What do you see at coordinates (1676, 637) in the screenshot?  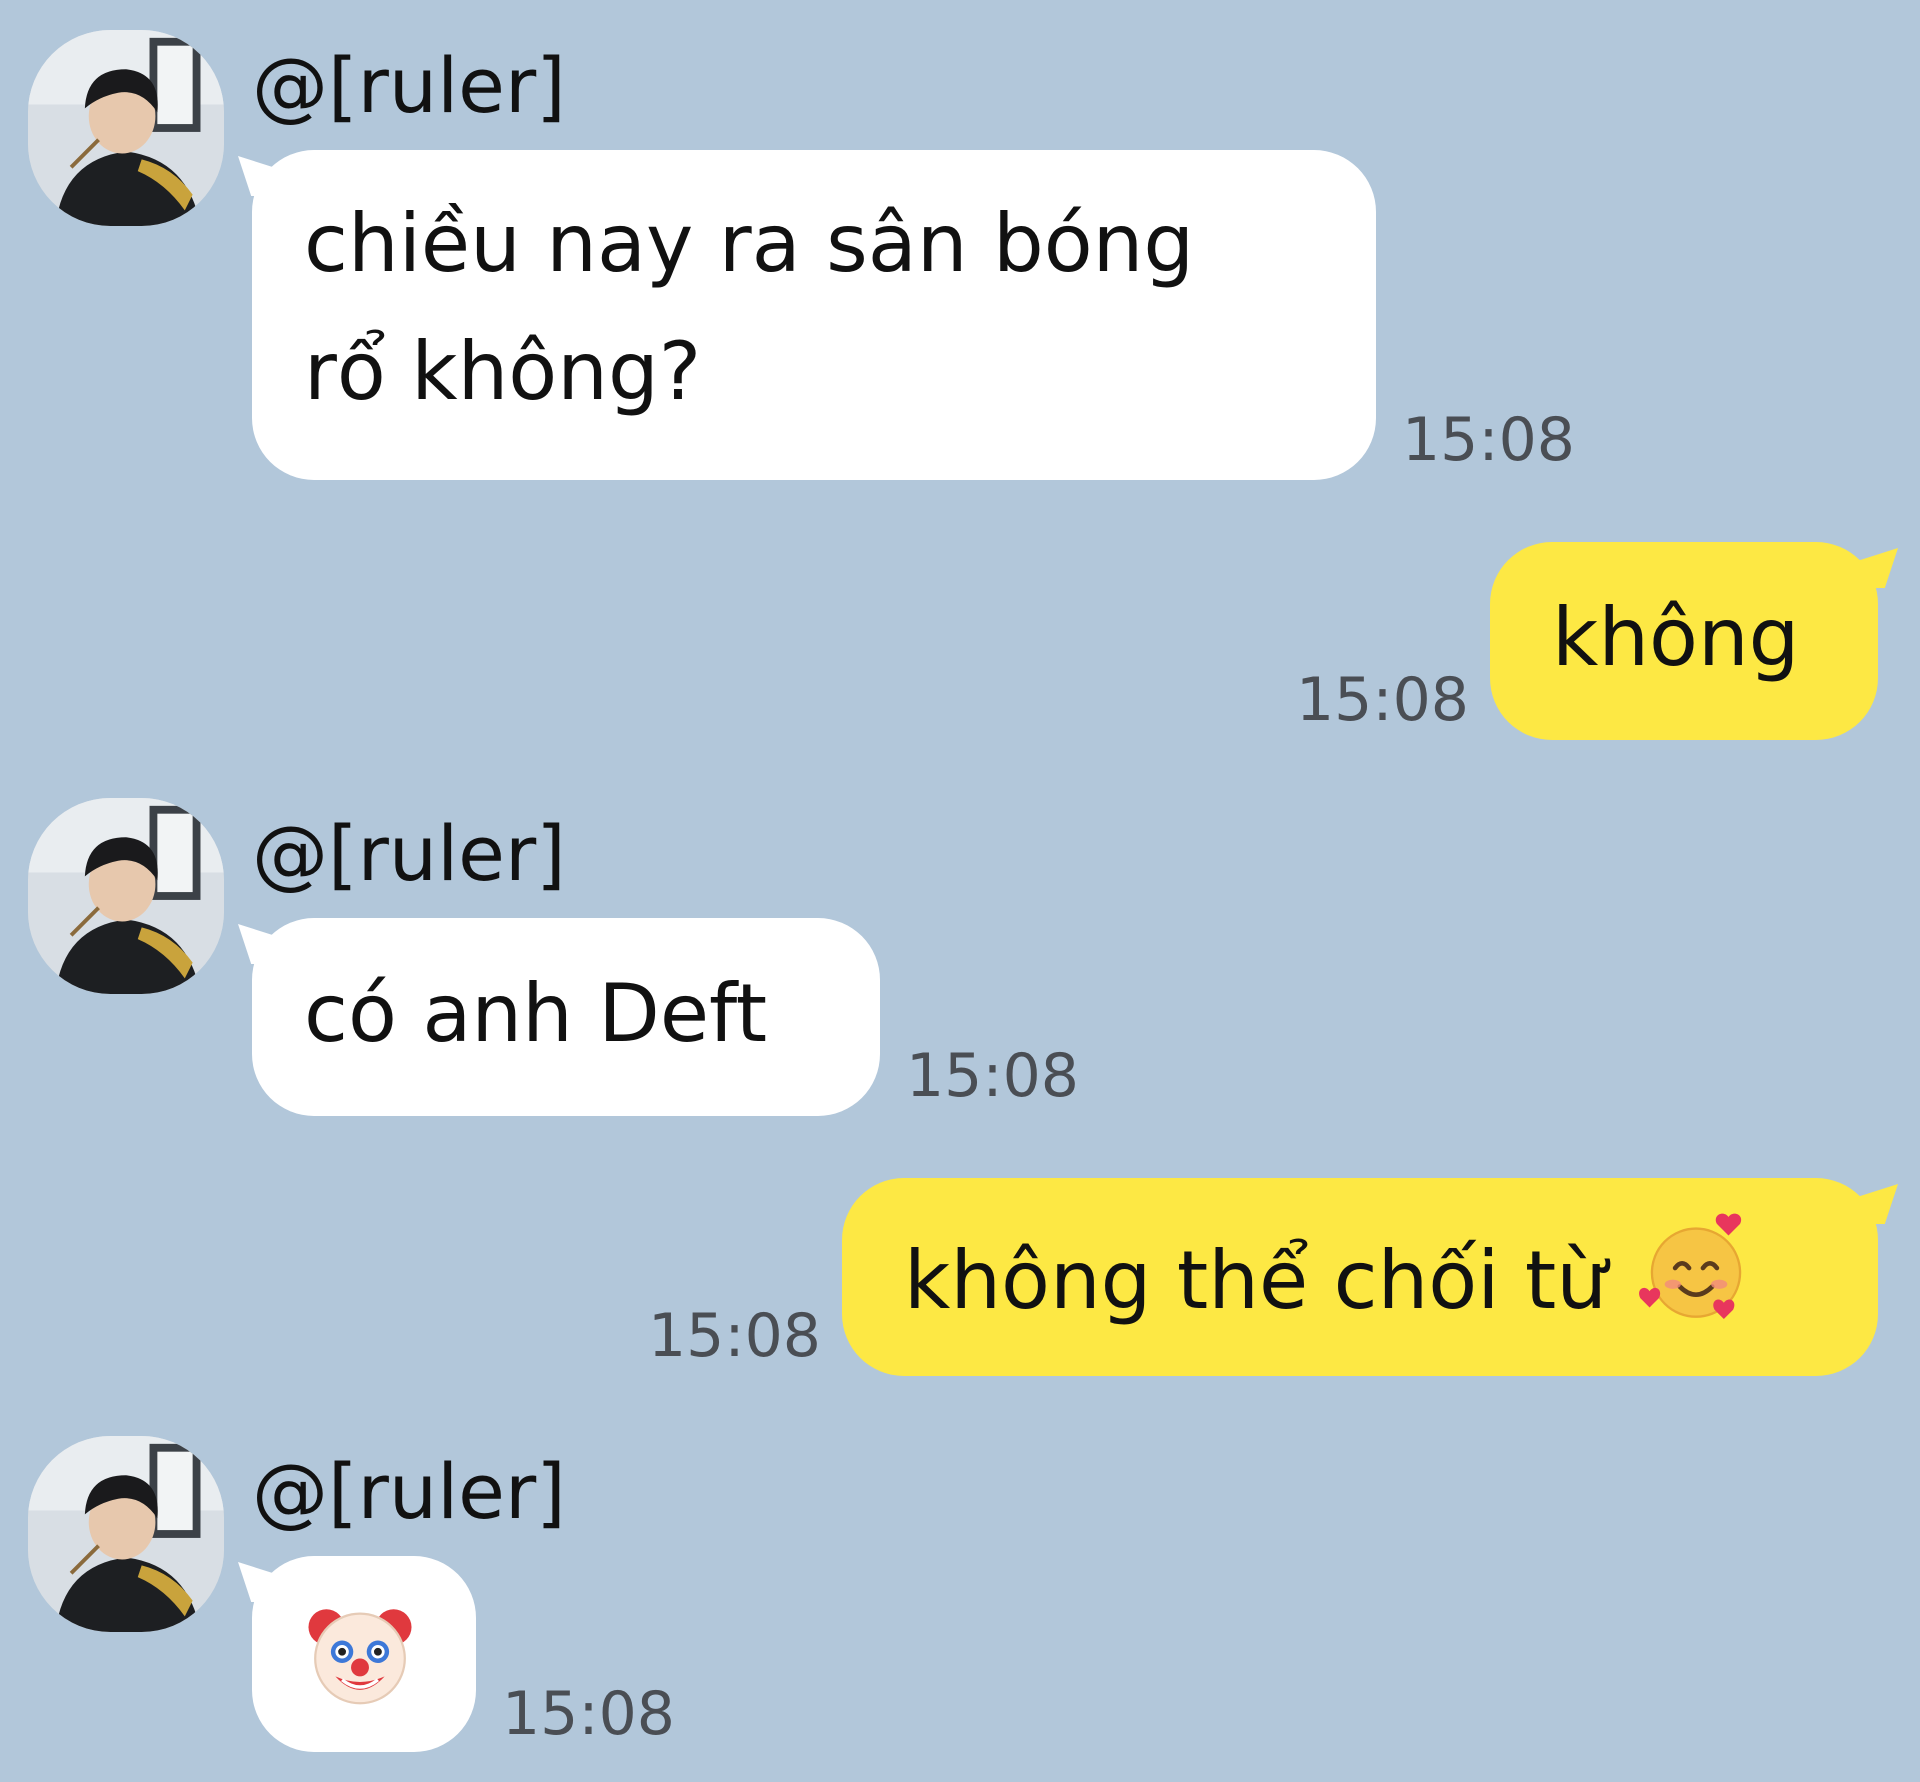 I see `message-text: không` at bounding box center [1676, 637].